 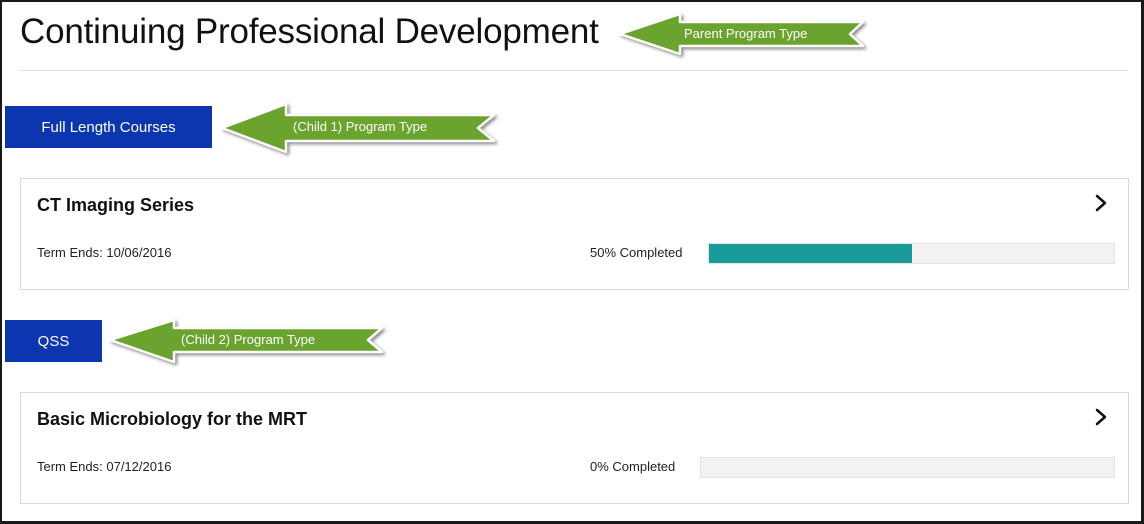 What do you see at coordinates (172, 419) in the screenshot?
I see `course-title: Basic Microbiology for the MRT` at bounding box center [172, 419].